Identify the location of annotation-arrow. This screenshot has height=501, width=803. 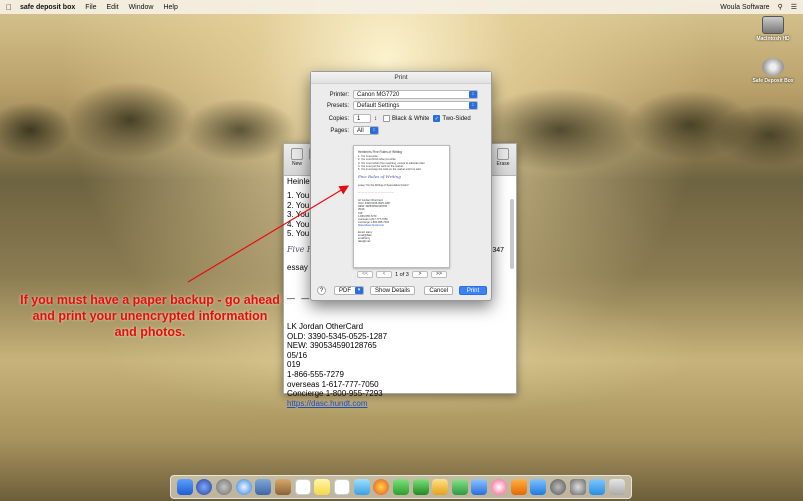
(268, 234).